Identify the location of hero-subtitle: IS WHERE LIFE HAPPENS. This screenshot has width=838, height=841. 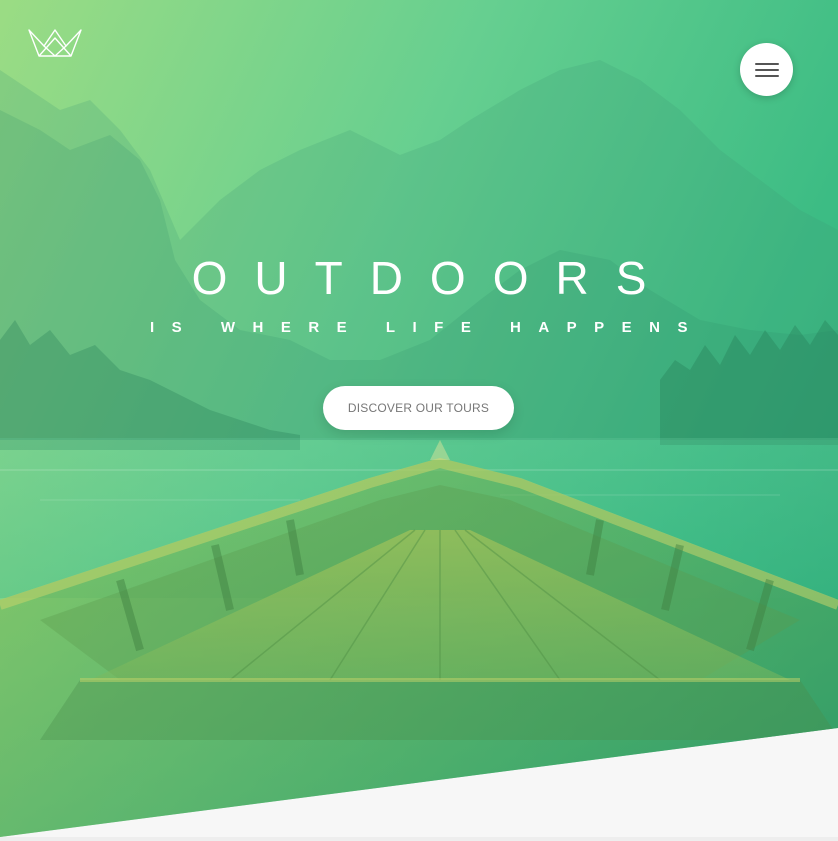
(427, 327).